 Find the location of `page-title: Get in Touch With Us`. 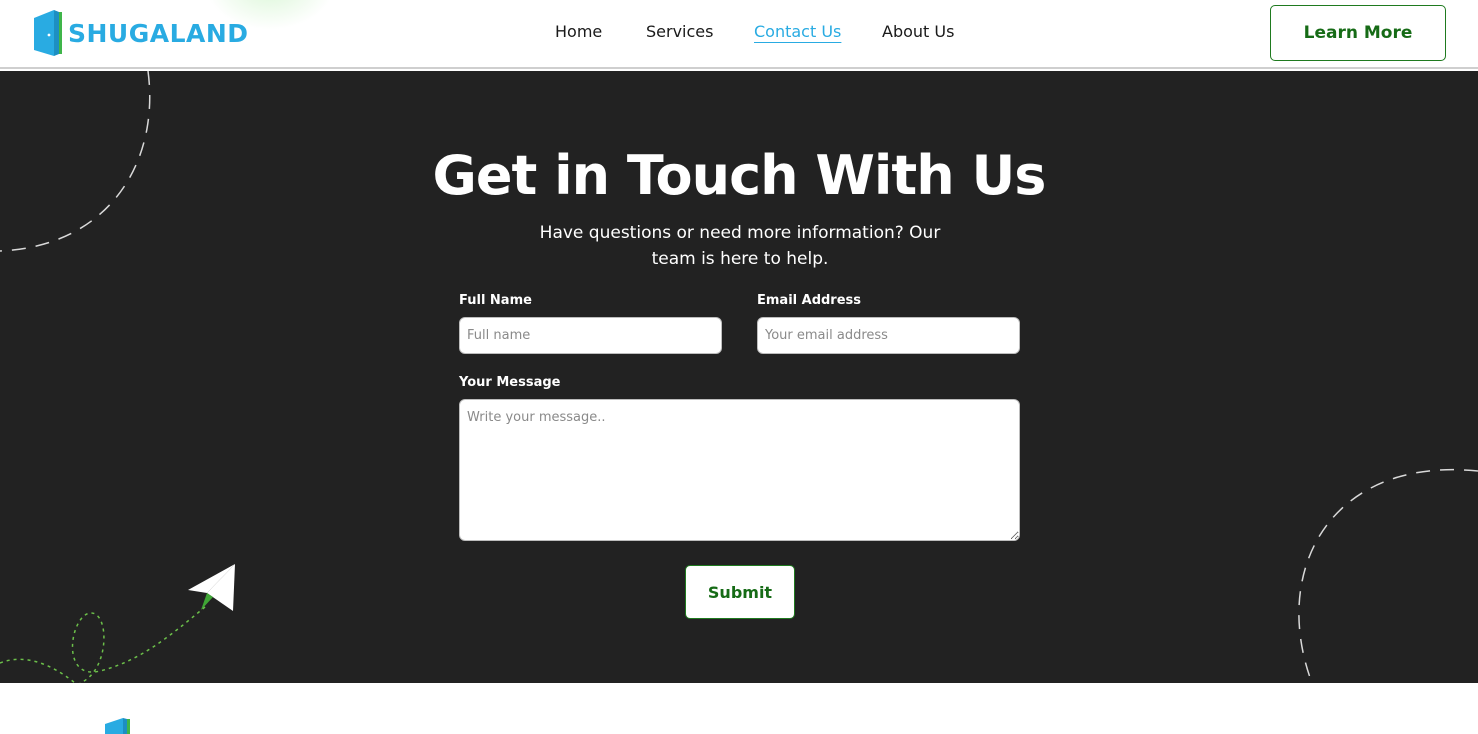

page-title: Get in Touch With Us is located at coordinates (739, 175).